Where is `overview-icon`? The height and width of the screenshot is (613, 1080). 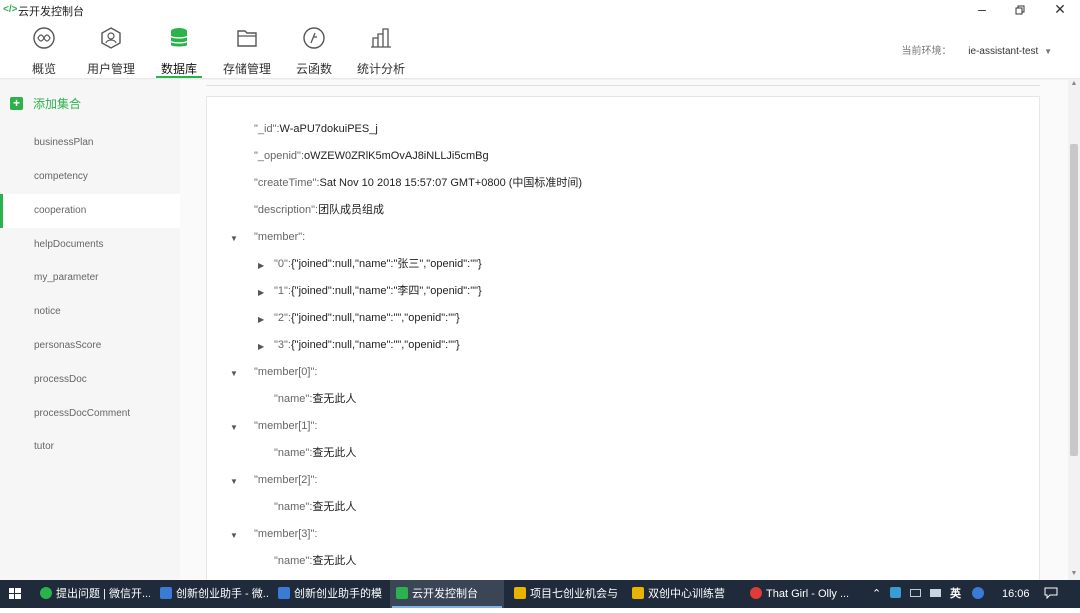
overview-icon is located at coordinates (44, 38).